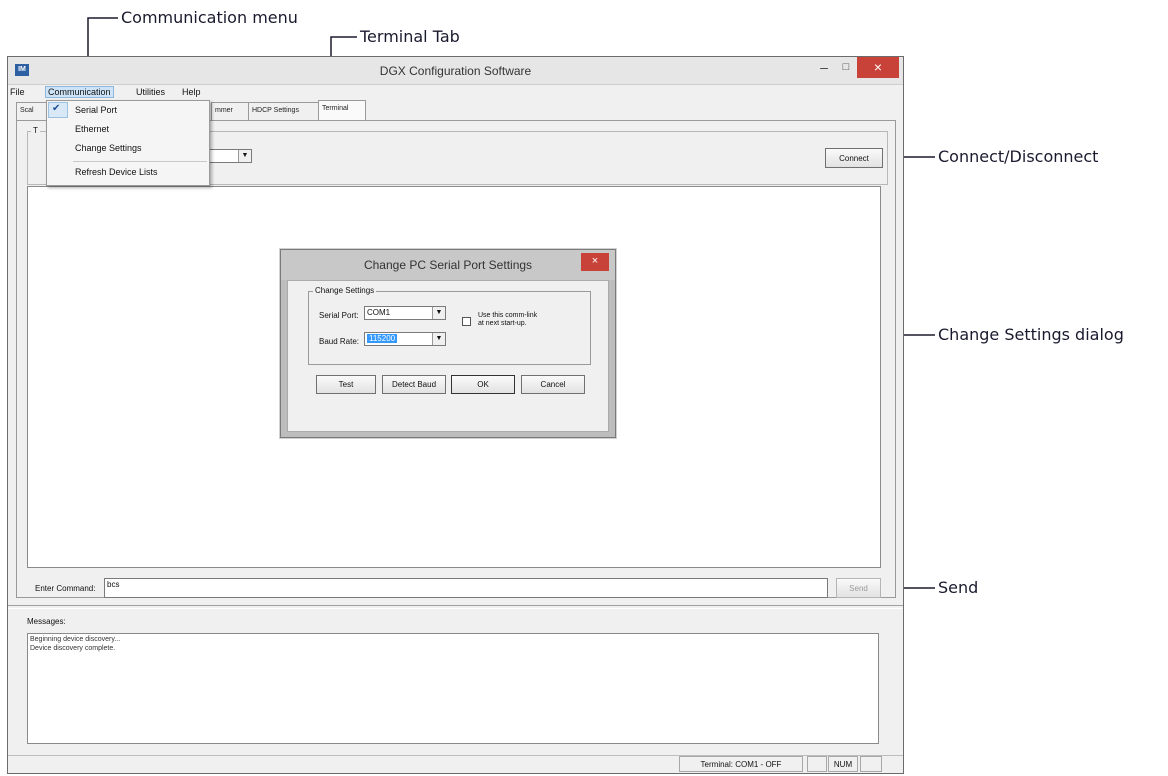 The width and height of the screenshot is (1168, 776). Describe the element at coordinates (466, 588) in the screenshot. I see `command-input: bcs` at that location.